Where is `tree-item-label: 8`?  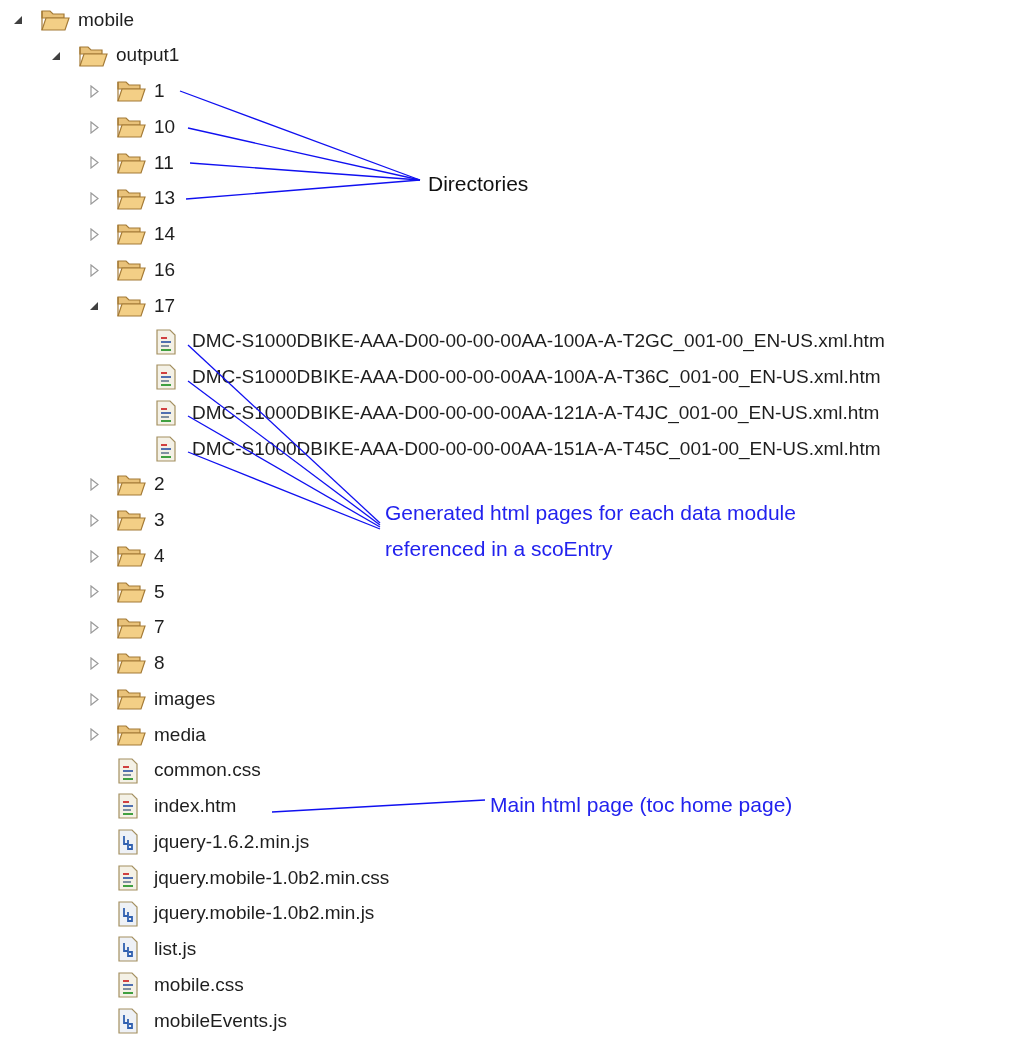 tree-item-label: 8 is located at coordinates (159, 663).